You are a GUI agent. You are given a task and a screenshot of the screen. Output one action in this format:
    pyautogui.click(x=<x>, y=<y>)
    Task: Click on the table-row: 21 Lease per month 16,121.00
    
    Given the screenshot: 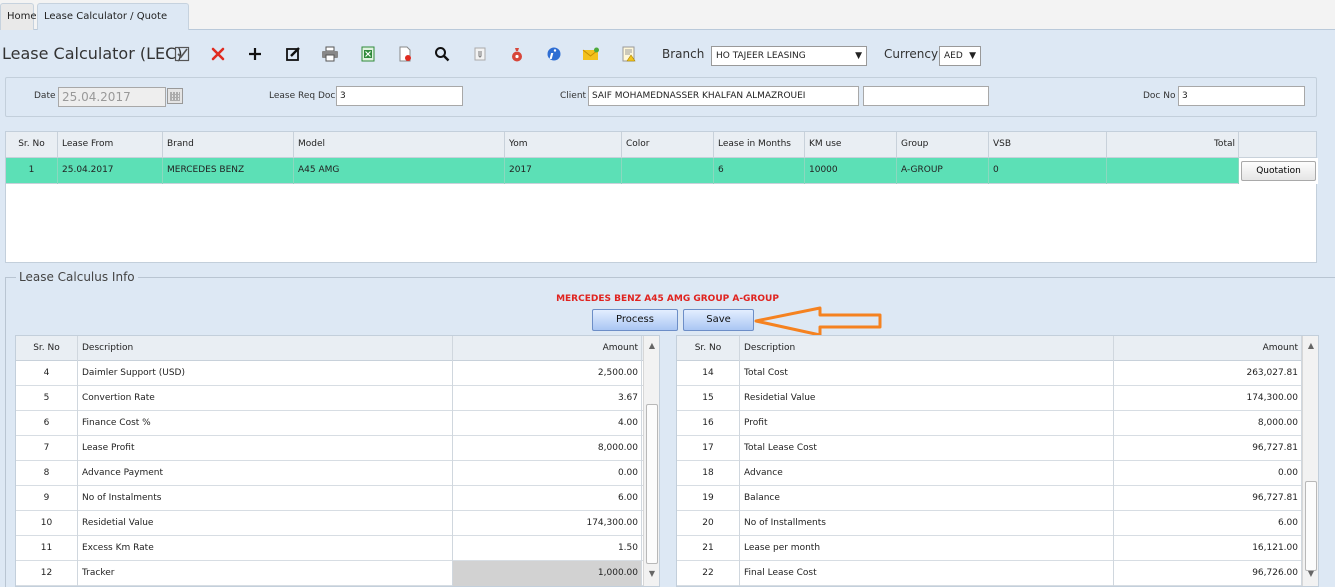 What is the action you would take?
    pyautogui.click(x=997, y=548)
    